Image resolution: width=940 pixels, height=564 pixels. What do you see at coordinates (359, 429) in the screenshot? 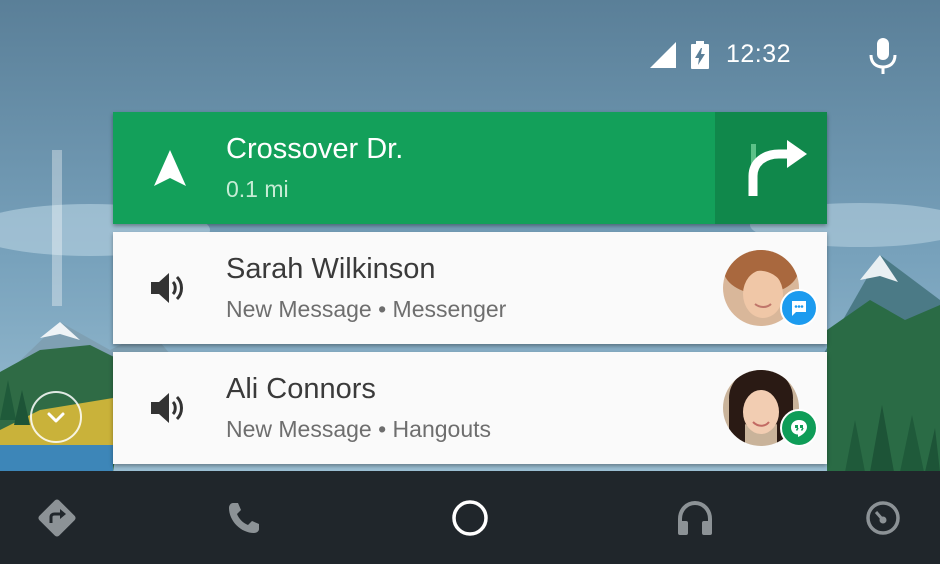
I see `message-detail: New Message • Hangouts` at bounding box center [359, 429].